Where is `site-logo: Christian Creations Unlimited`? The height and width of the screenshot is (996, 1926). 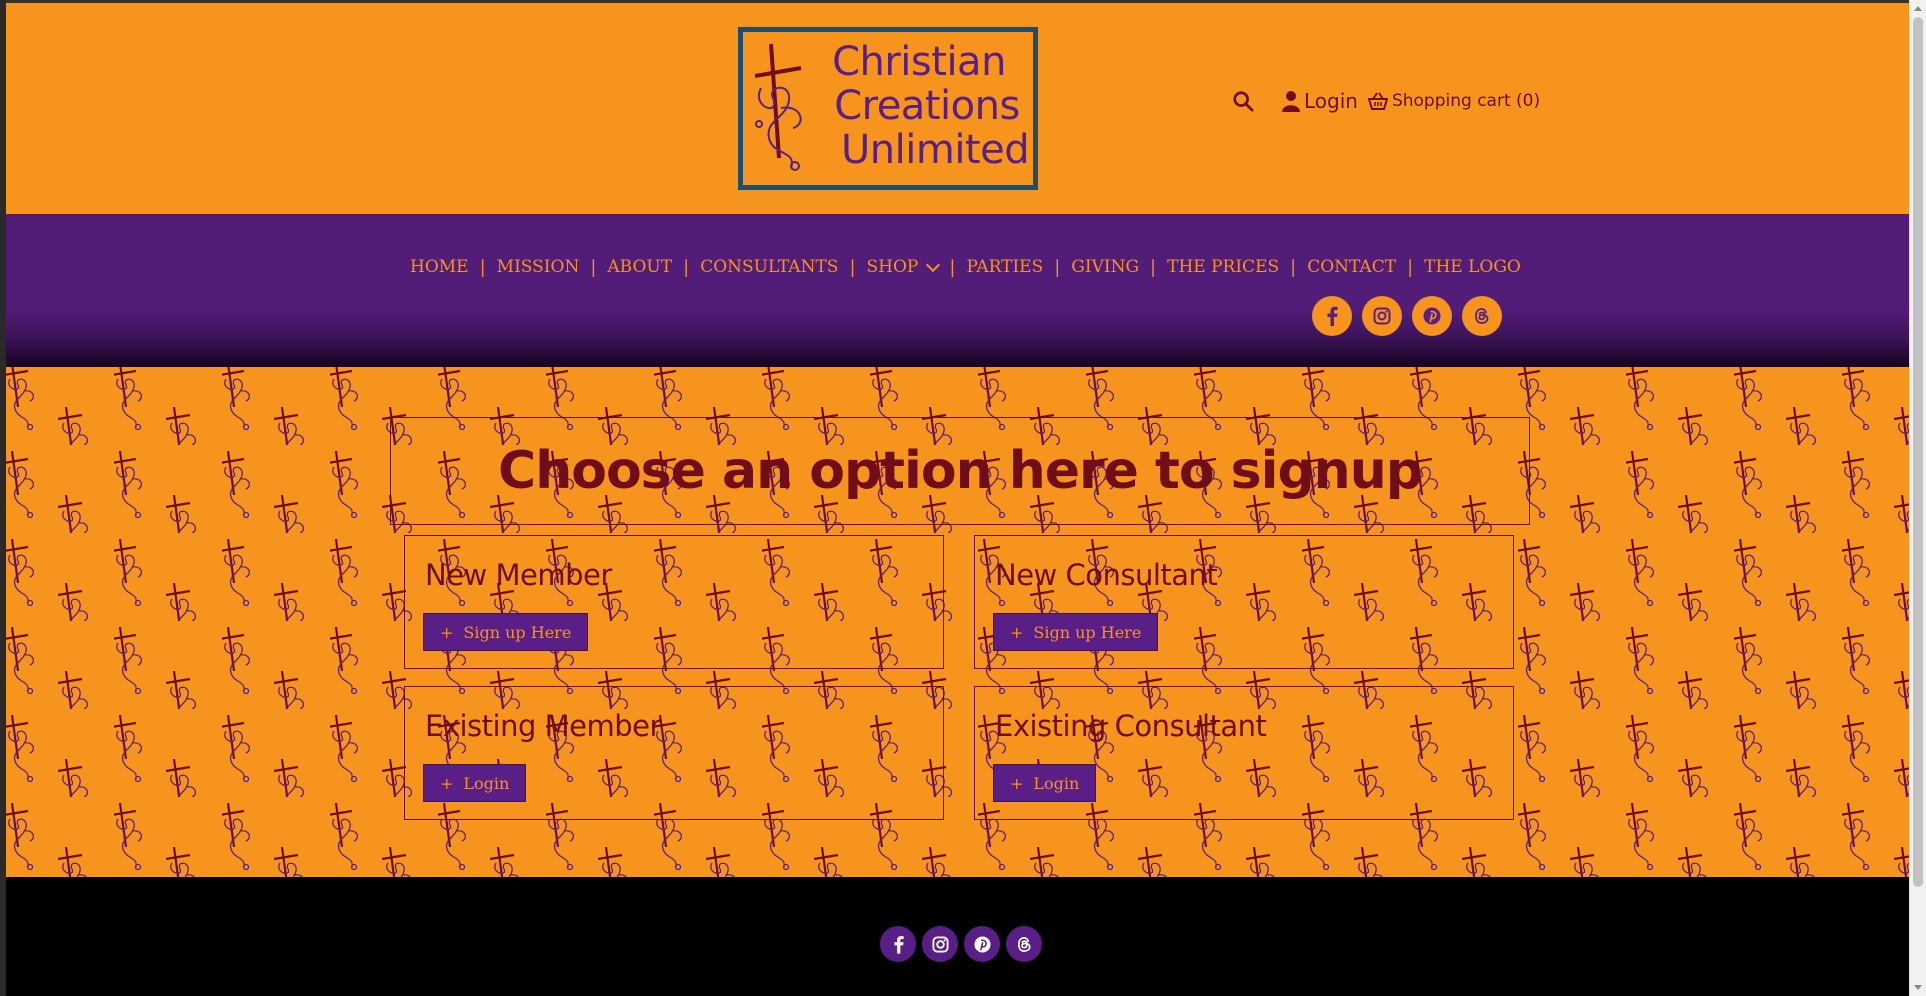 site-logo: Christian Creations Unlimited is located at coordinates (888, 108).